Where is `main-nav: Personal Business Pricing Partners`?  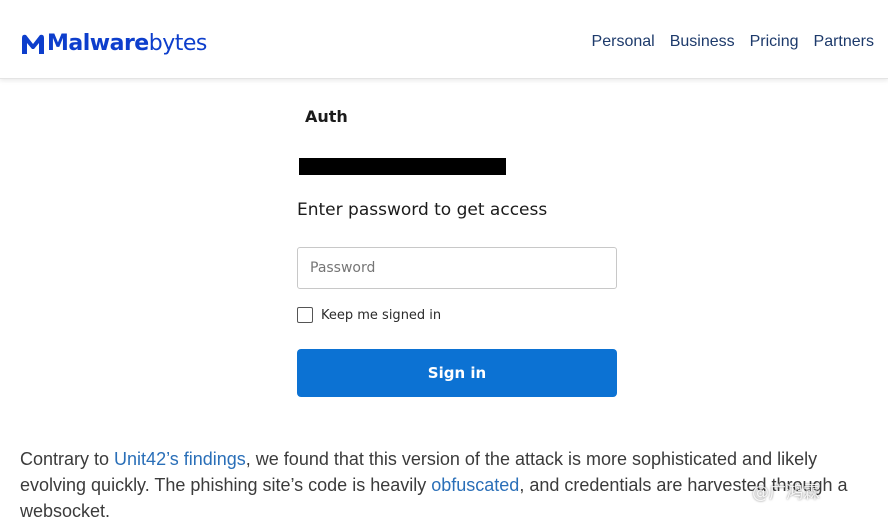
main-nav: Personal Business Pricing Partners is located at coordinates (733, 42).